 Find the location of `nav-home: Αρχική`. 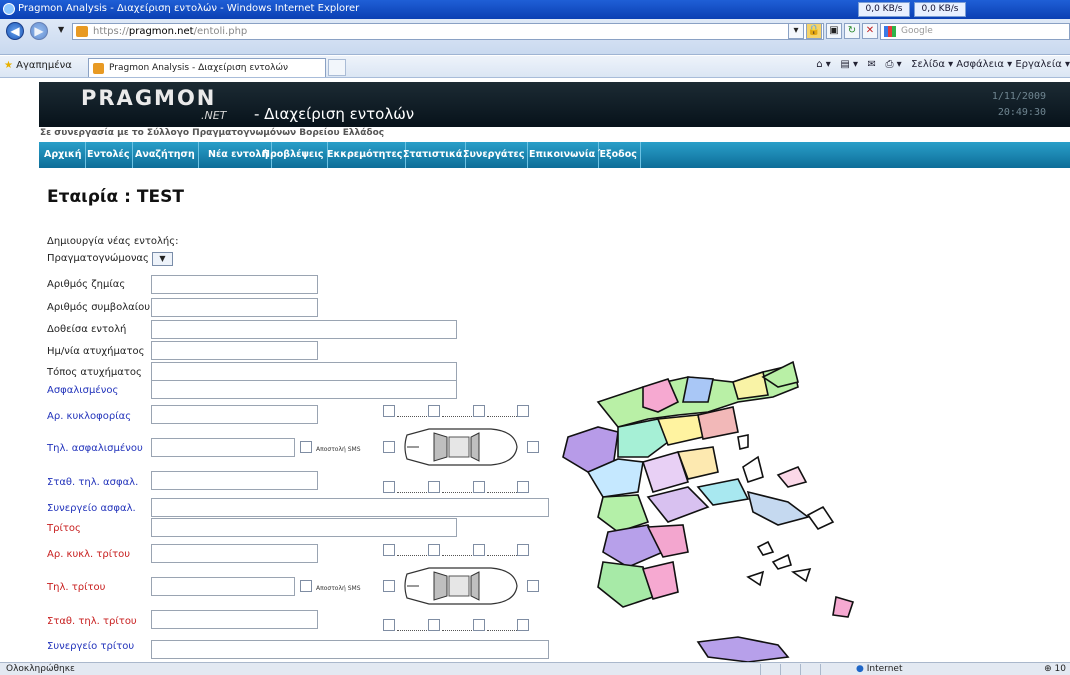

nav-home: Αρχική is located at coordinates (63, 155).